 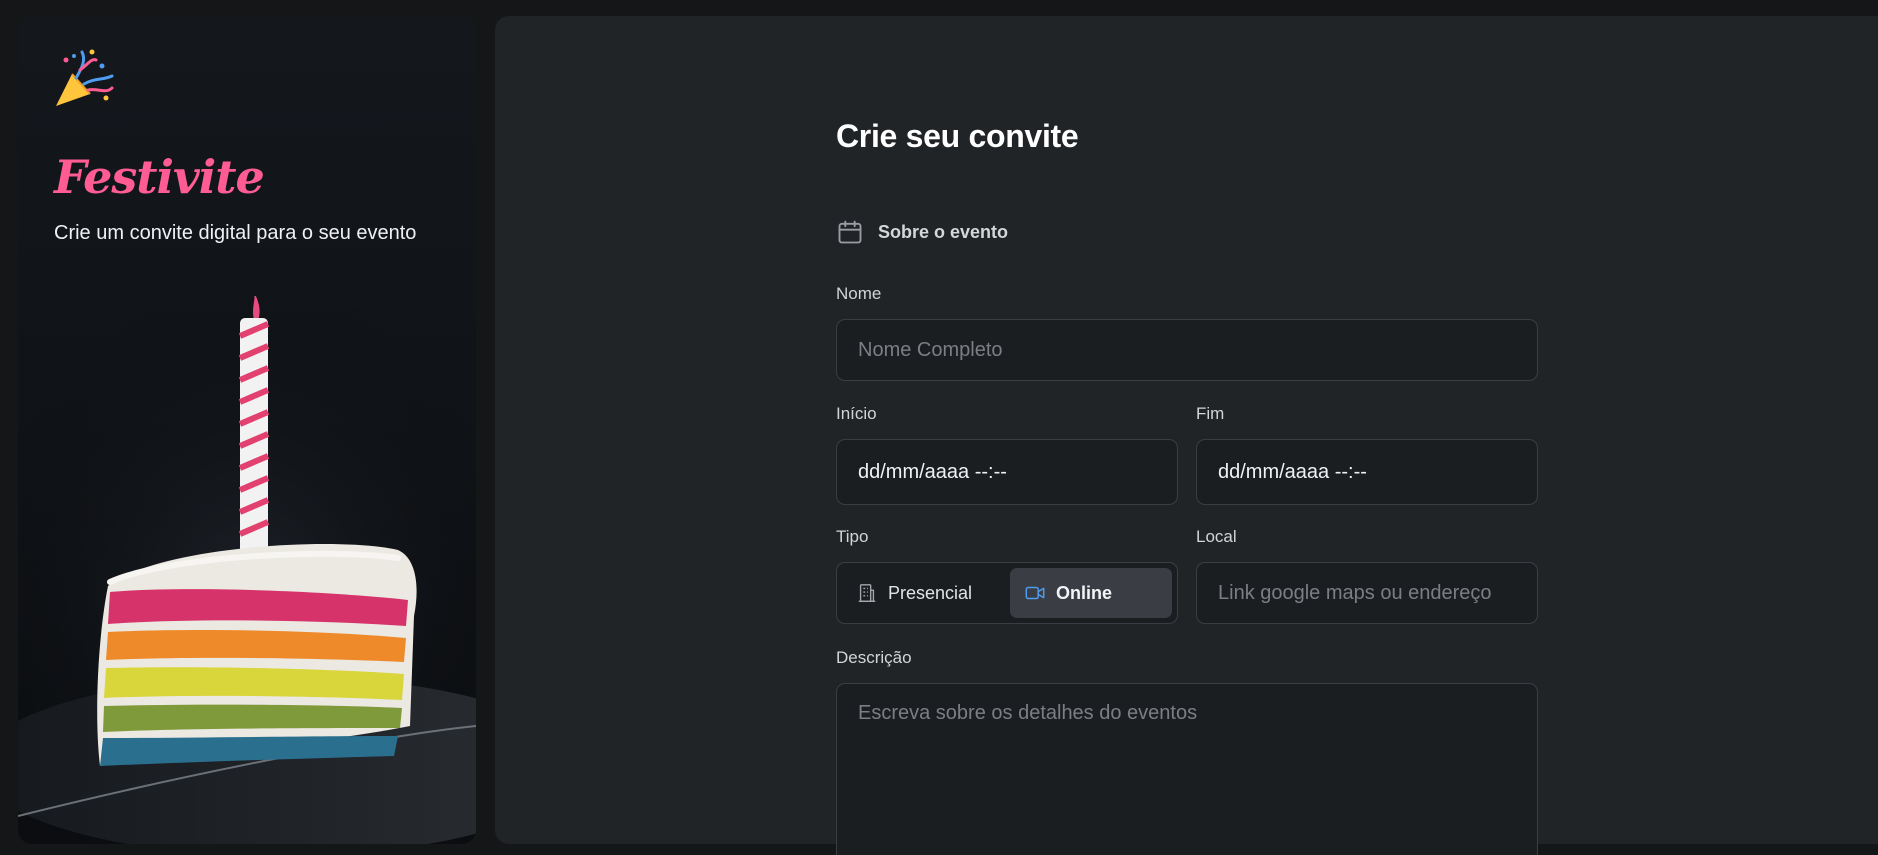 I want to click on type-option-presencial: Presencial, so click(x=923, y=593).